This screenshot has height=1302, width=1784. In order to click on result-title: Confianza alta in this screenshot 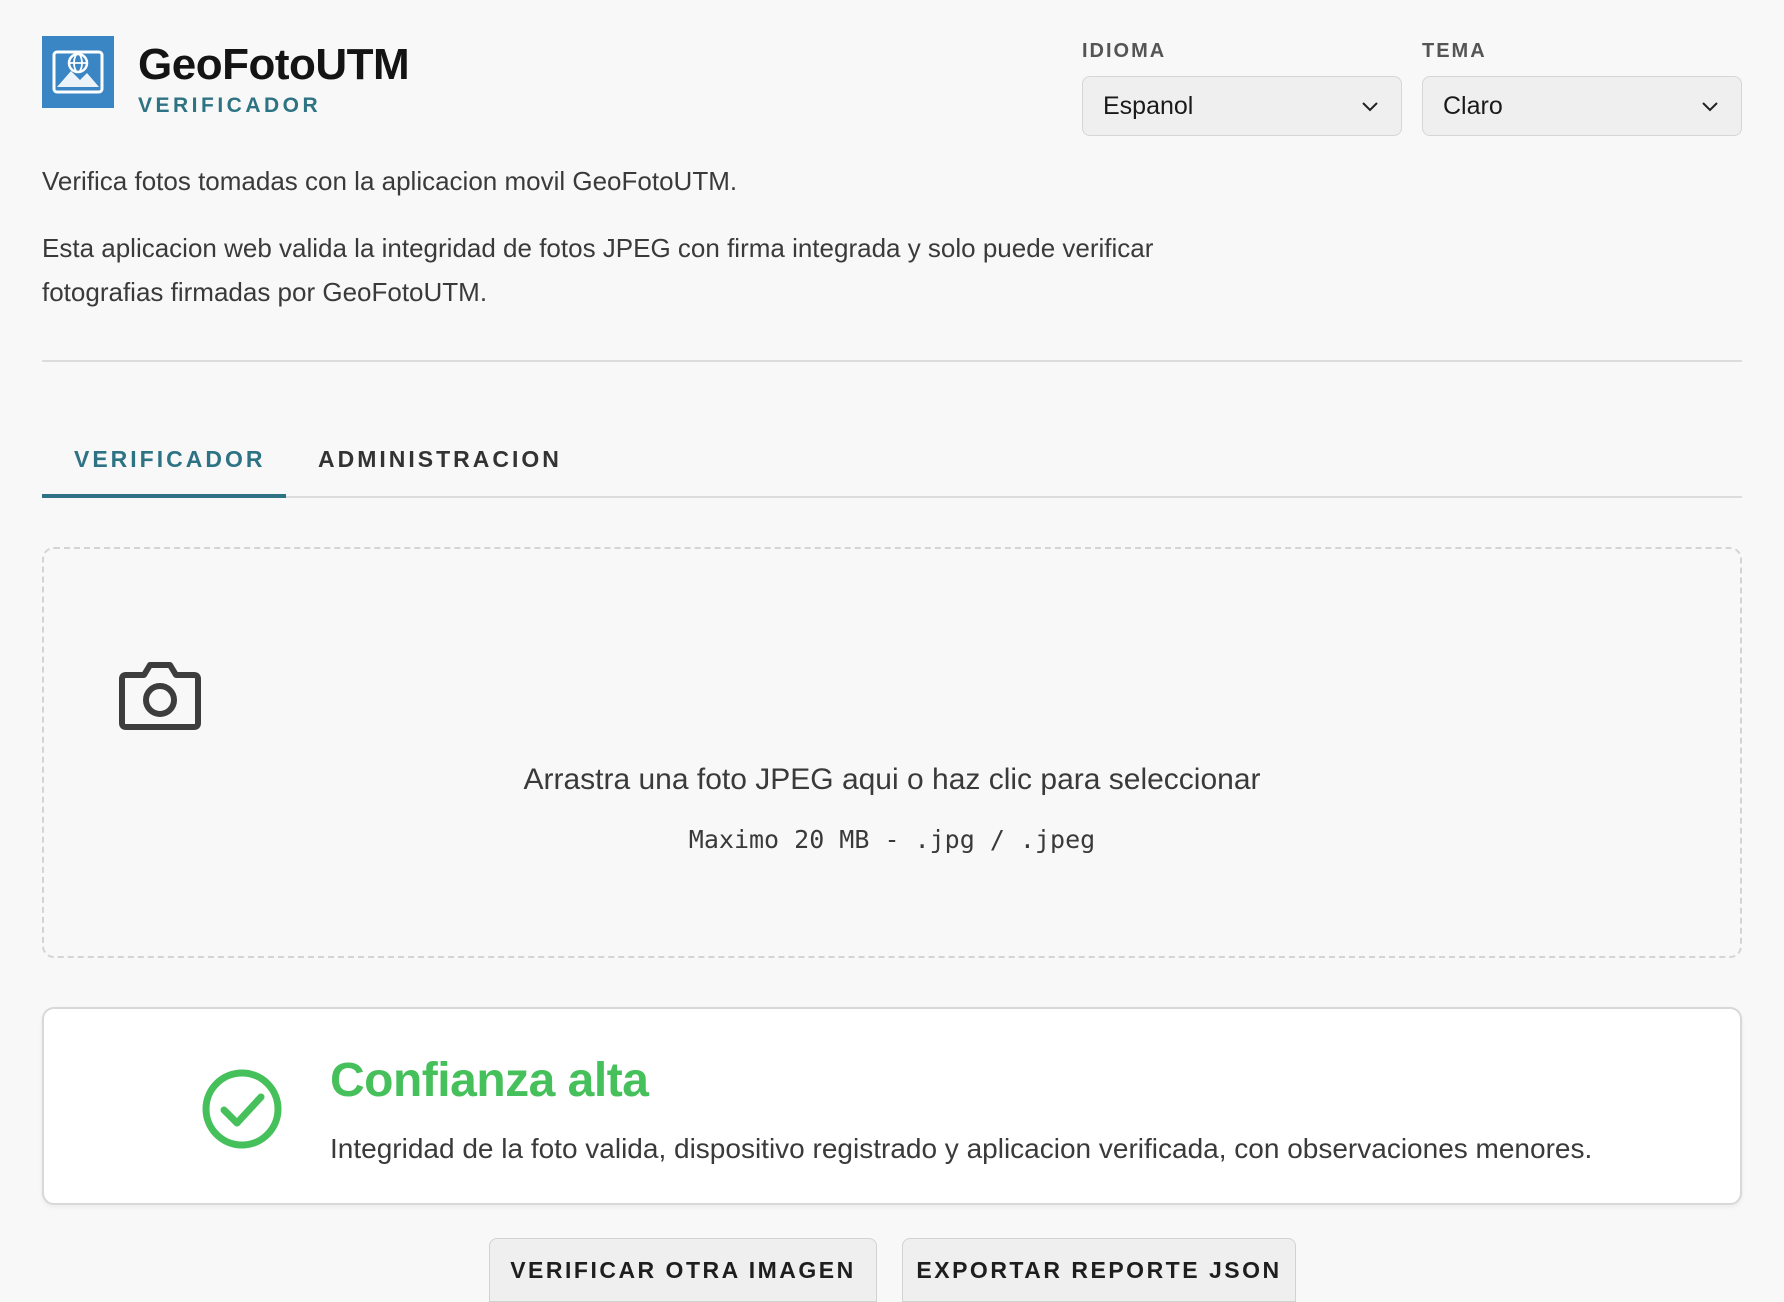, I will do `click(489, 1080)`.